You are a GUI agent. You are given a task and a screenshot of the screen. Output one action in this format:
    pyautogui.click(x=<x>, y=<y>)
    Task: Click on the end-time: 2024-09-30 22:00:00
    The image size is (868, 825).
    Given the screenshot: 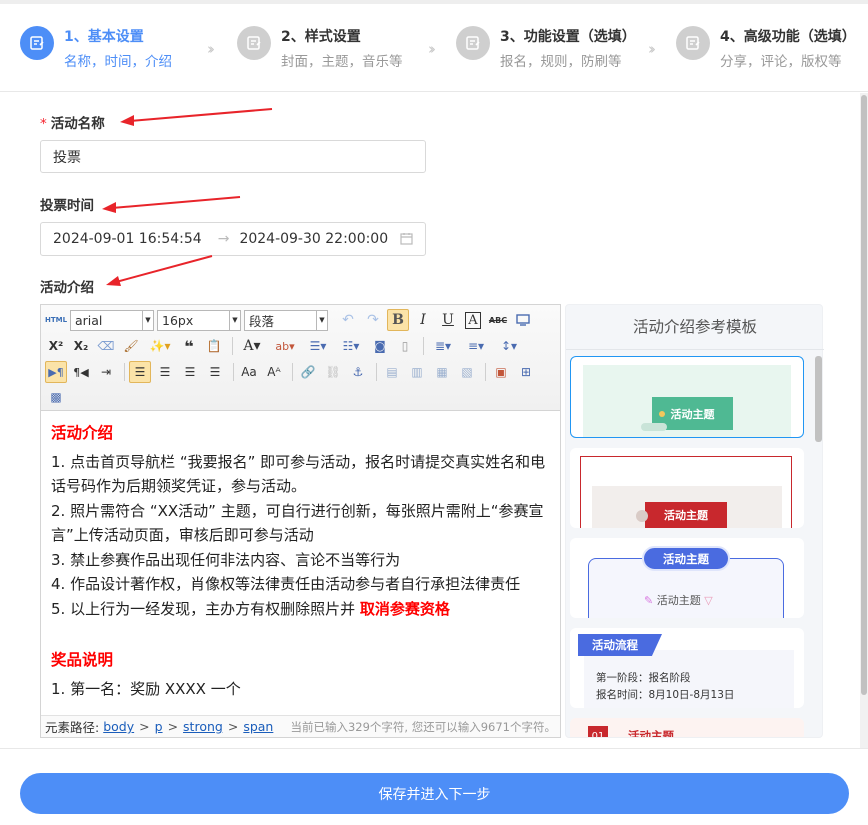 What is the action you would take?
    pyautogui.click(x=313, y=239)
    